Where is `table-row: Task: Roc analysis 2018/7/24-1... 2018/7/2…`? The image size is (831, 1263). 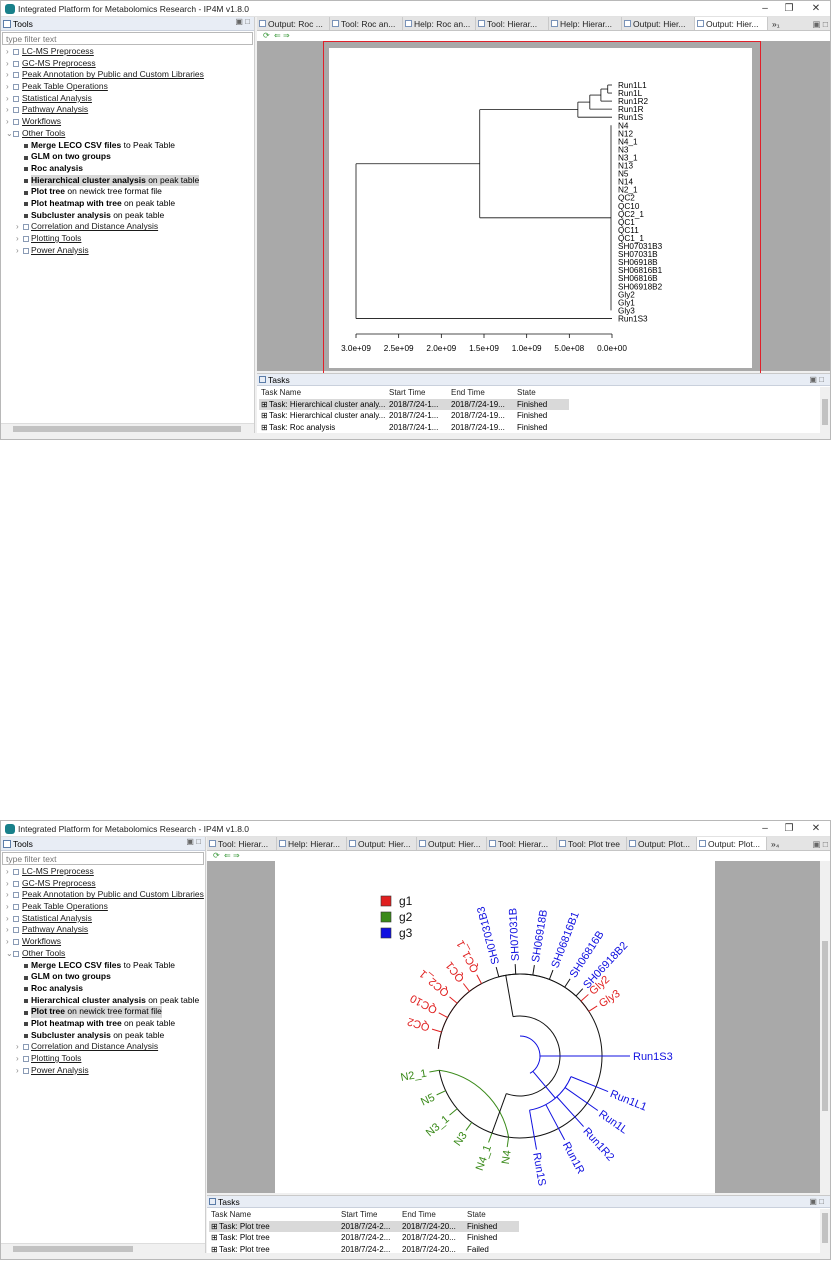 table-row: Task: Roc analysis 2018/7/24-1... 2018/7/2… is located at coordinates (414, 428).